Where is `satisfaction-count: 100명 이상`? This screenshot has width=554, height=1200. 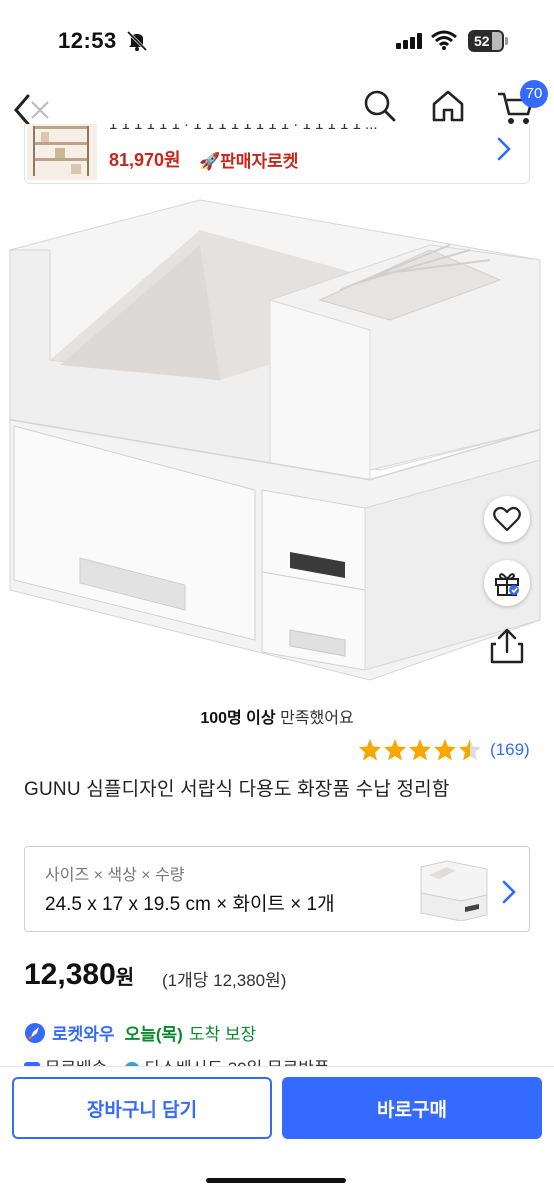
satisfaction-count: 100명 이상 is located at coordinates (238, 718).